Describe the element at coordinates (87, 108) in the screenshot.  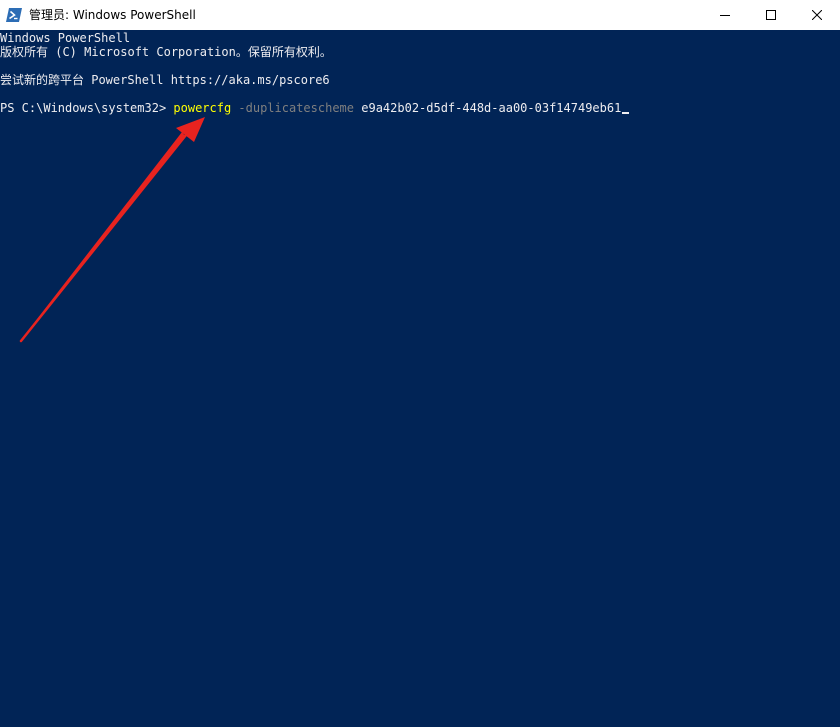
I see `prompt: PS C:\Windows\system32>` at that location.